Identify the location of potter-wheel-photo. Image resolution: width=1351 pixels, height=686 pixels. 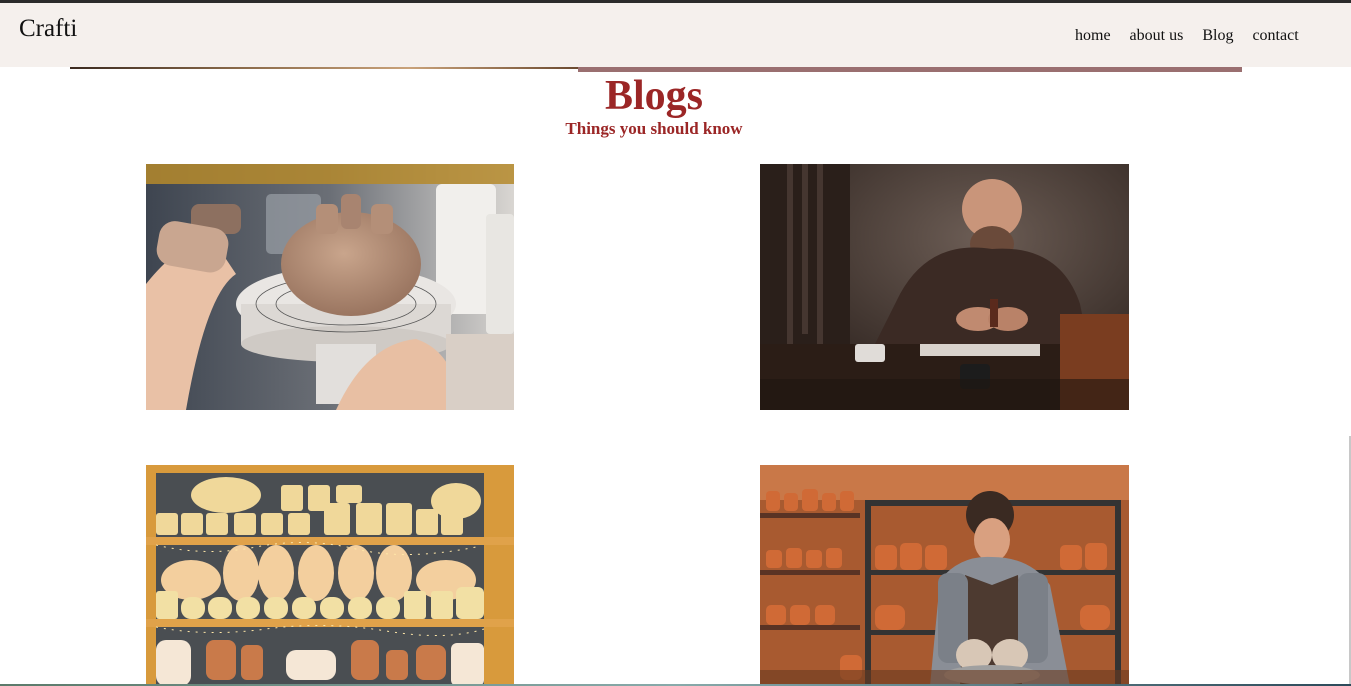
(944, 575).